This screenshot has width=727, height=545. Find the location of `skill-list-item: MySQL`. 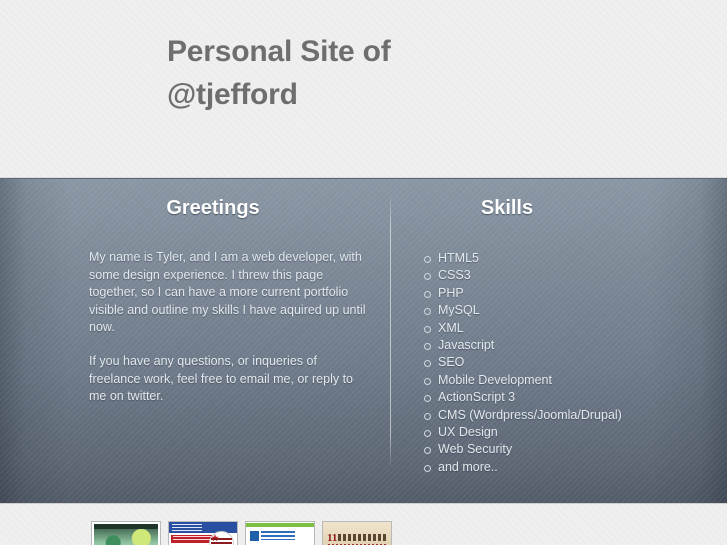

skill-list-item: MySQL is located at coordinates (562, 310).